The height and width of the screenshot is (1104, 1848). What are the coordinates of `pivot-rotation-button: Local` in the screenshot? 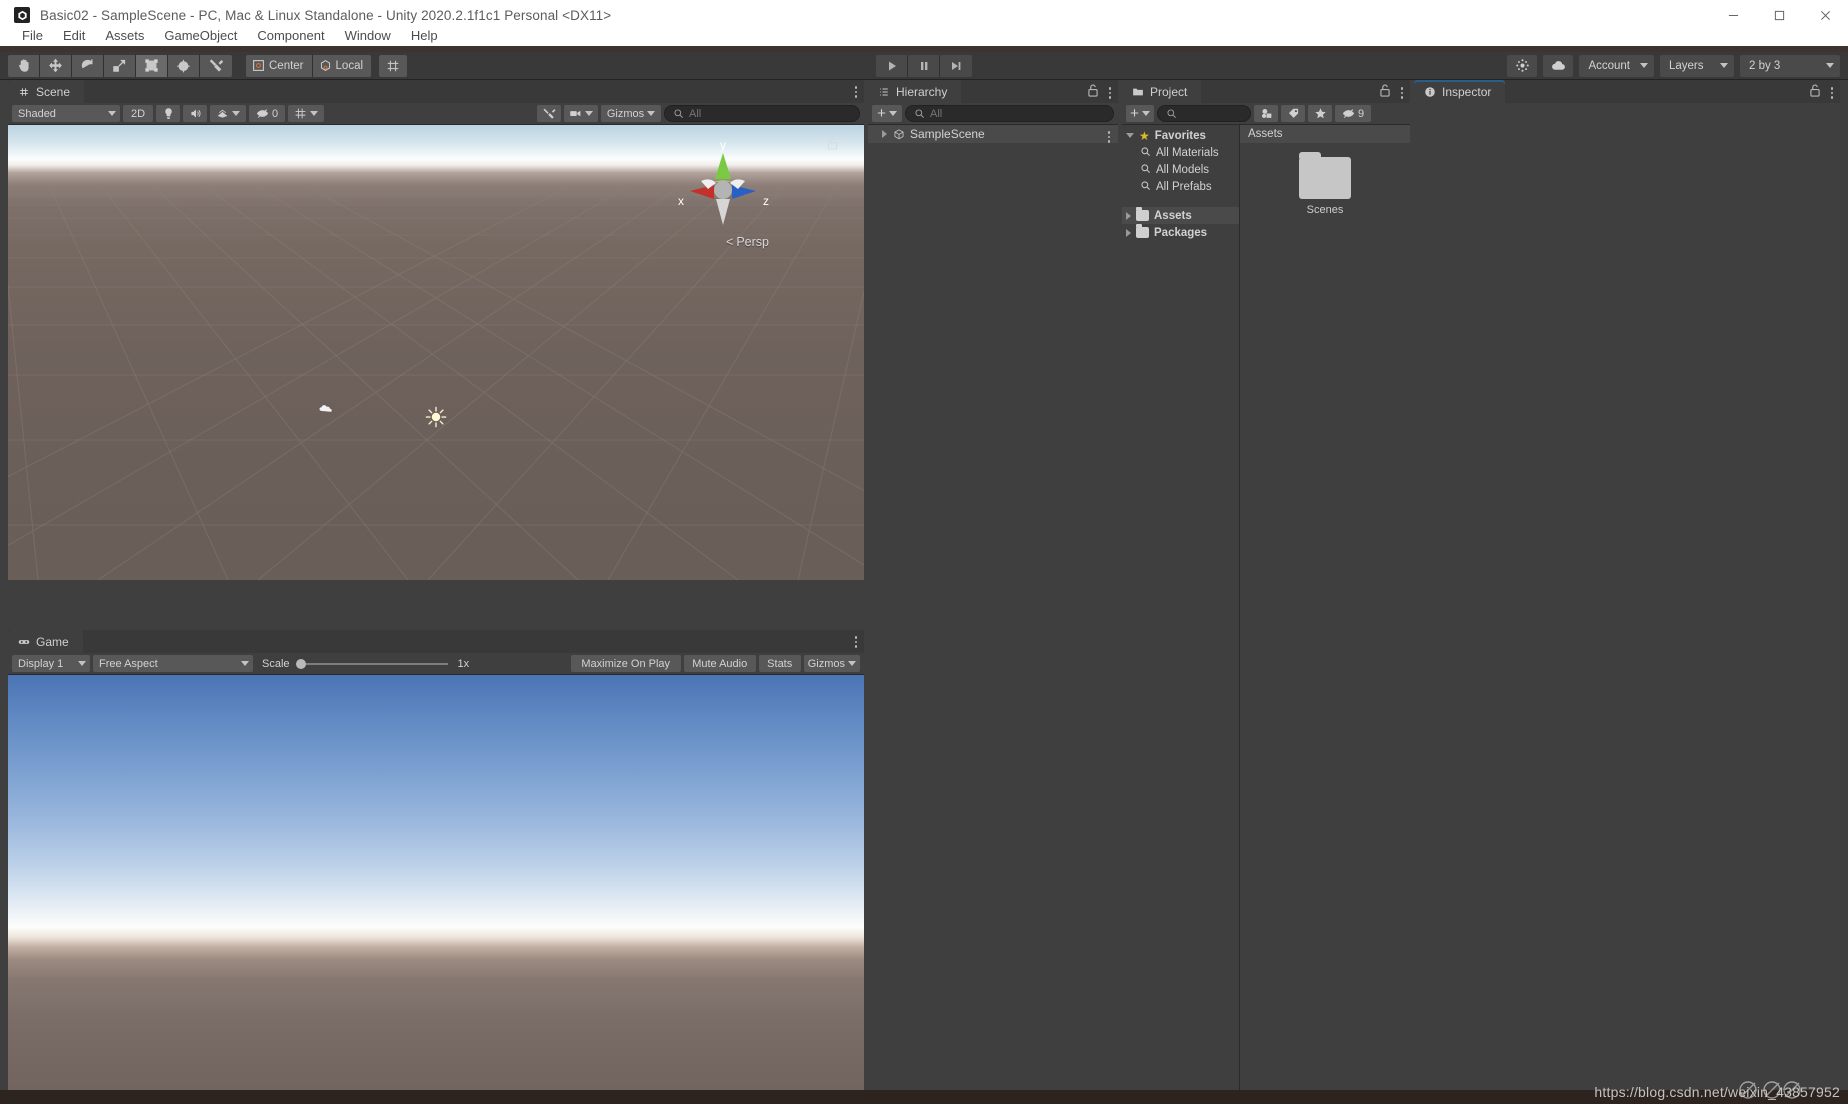 It's located at (342, 65).